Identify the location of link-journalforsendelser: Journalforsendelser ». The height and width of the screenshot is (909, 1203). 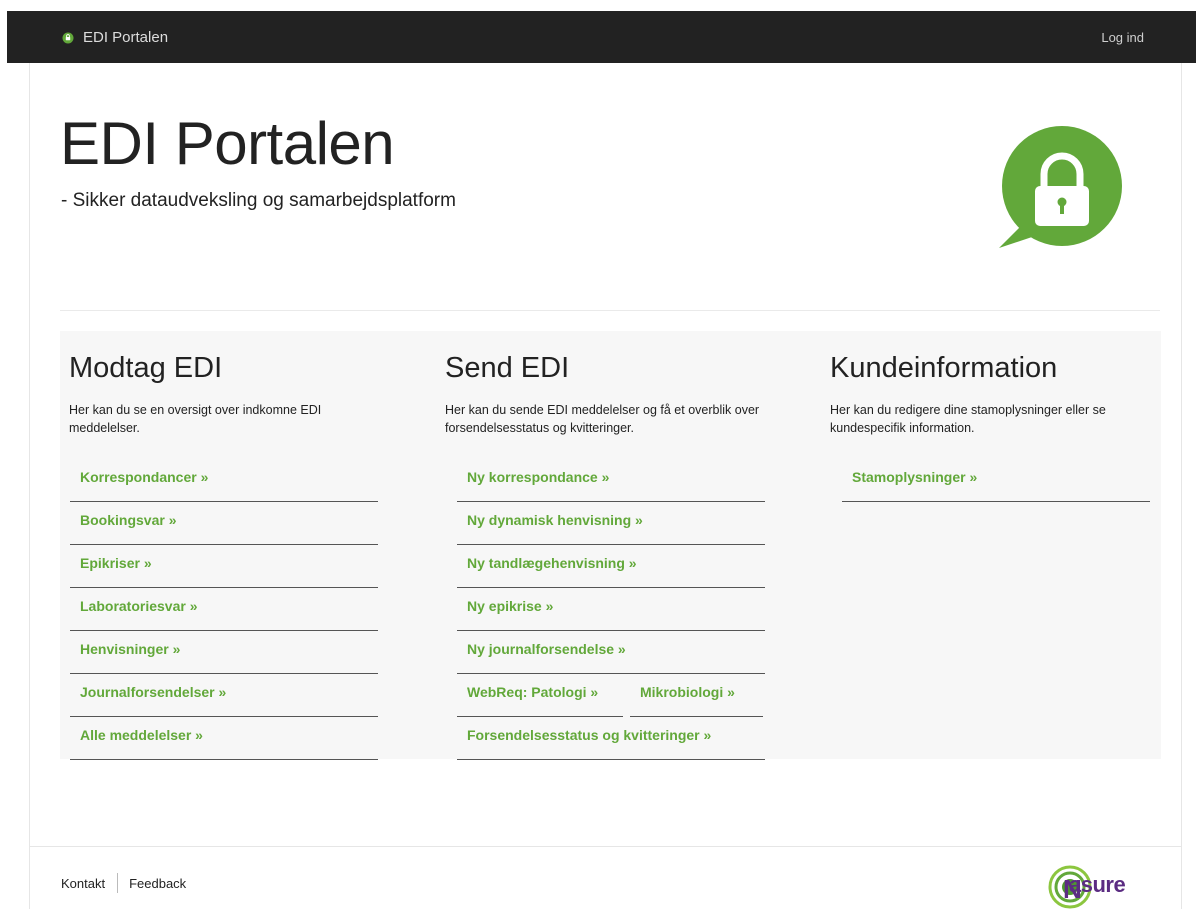
(224, 695).